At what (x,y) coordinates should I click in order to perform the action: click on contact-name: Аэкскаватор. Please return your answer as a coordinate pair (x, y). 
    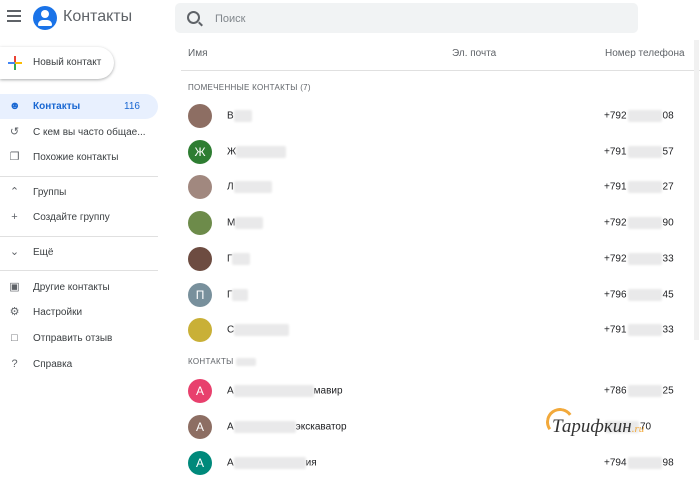
    Looking at the image, I should click on (287, 427).